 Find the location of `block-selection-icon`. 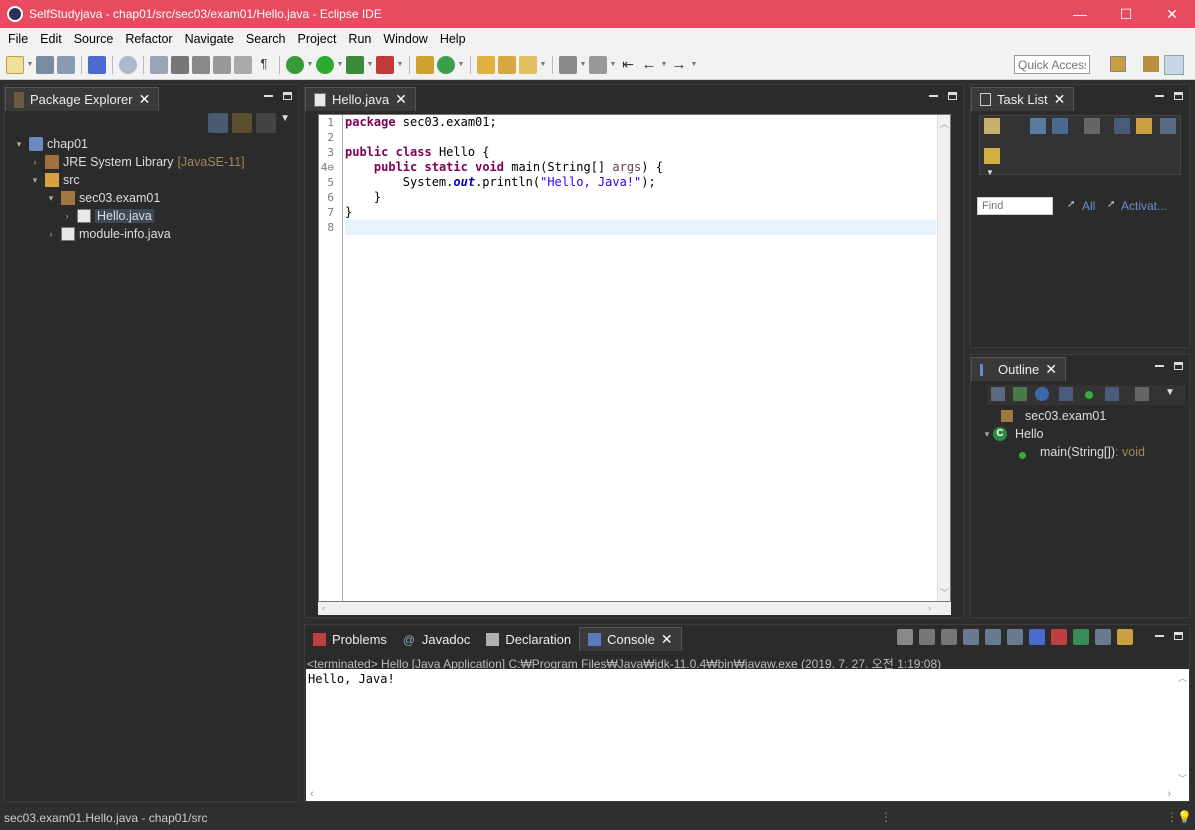

block-selection-icon is located at coordinates (201, 64).